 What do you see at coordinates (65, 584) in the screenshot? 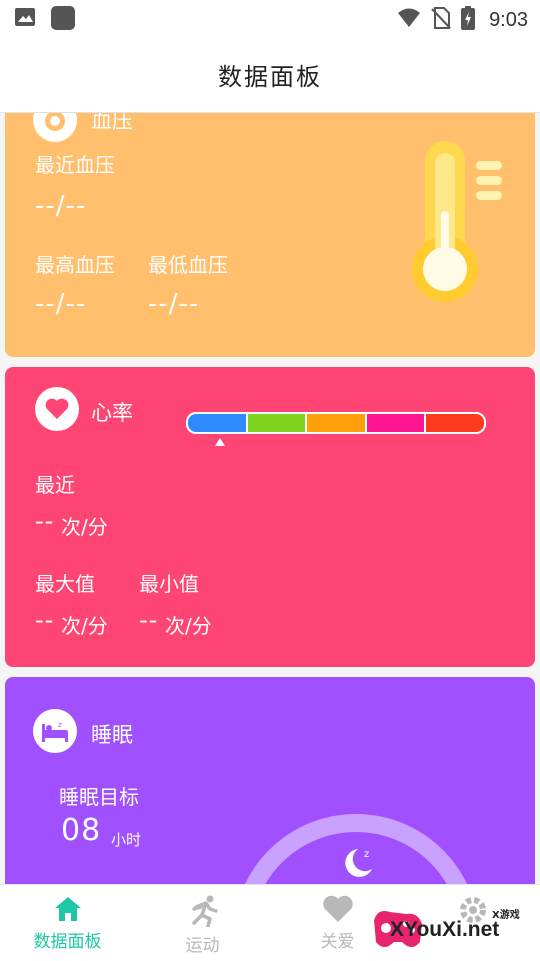
I see `max-hr-label: 最大值` at bounding box center [65, 584].